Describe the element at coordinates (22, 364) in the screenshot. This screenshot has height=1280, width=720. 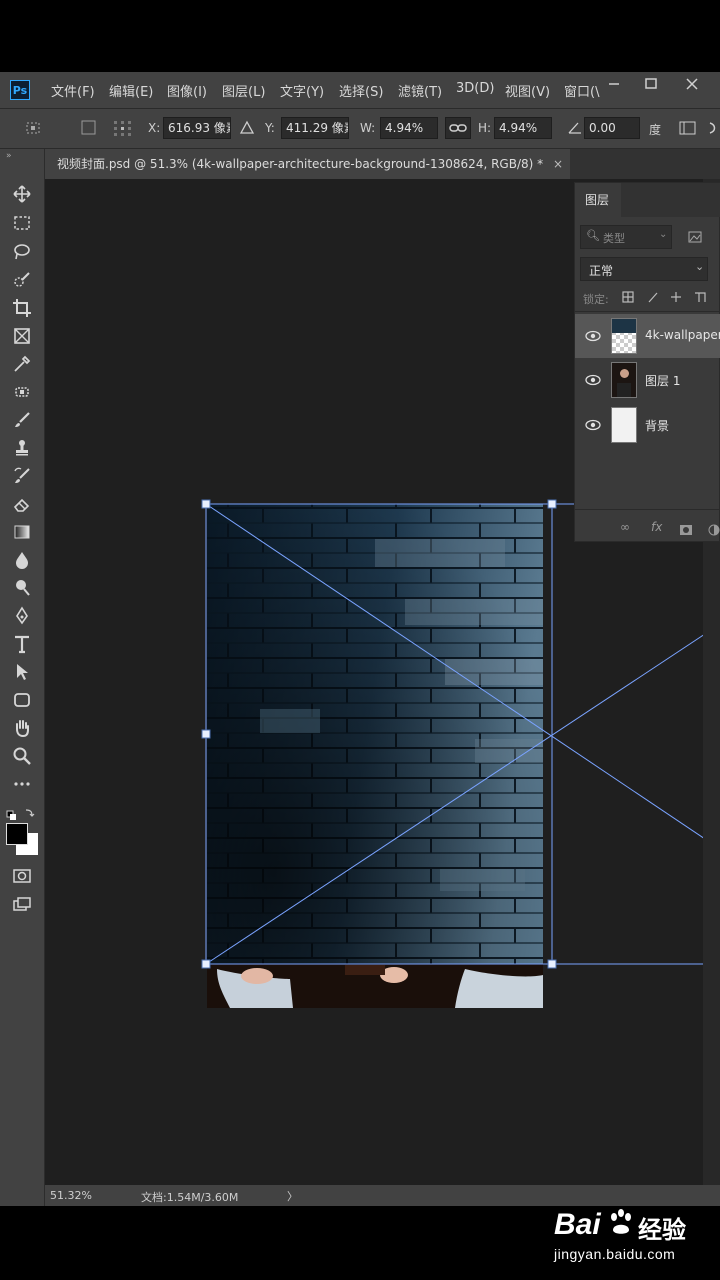
I see `eyedropper-tool-icon` at that location.